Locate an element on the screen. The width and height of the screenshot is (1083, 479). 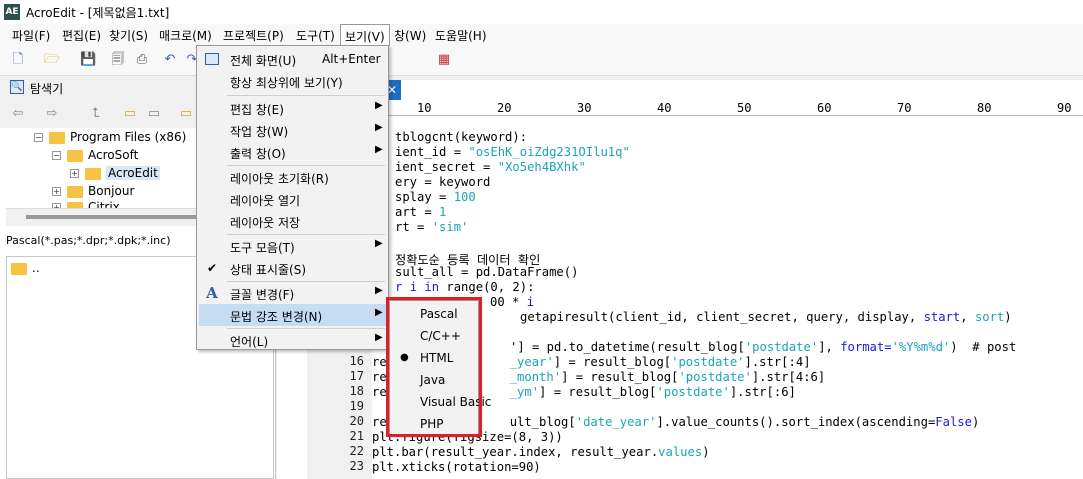
print-icon: ⎙ is located at coordinates (142, 60).